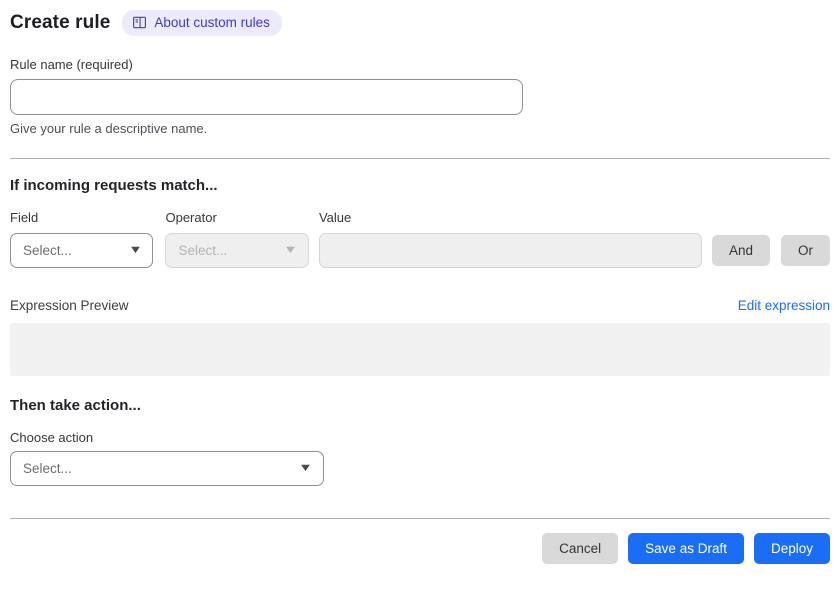 The width and height of the screenshot is (839, 597). I want to click on about-custom-rules-label: About custom rules, so click(212, 22).